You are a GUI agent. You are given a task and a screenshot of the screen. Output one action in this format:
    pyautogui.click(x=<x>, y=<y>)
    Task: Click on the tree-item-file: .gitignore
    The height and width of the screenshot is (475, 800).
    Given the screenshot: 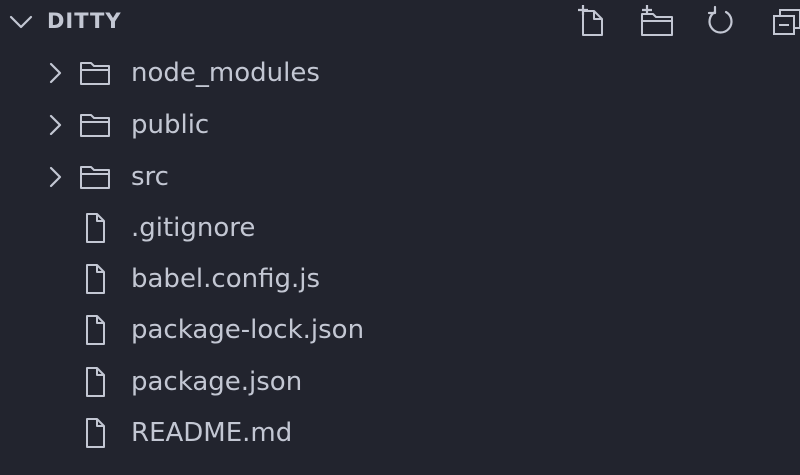 What is the action you would take?
    pyautogui.click(x=400, y=228)
    